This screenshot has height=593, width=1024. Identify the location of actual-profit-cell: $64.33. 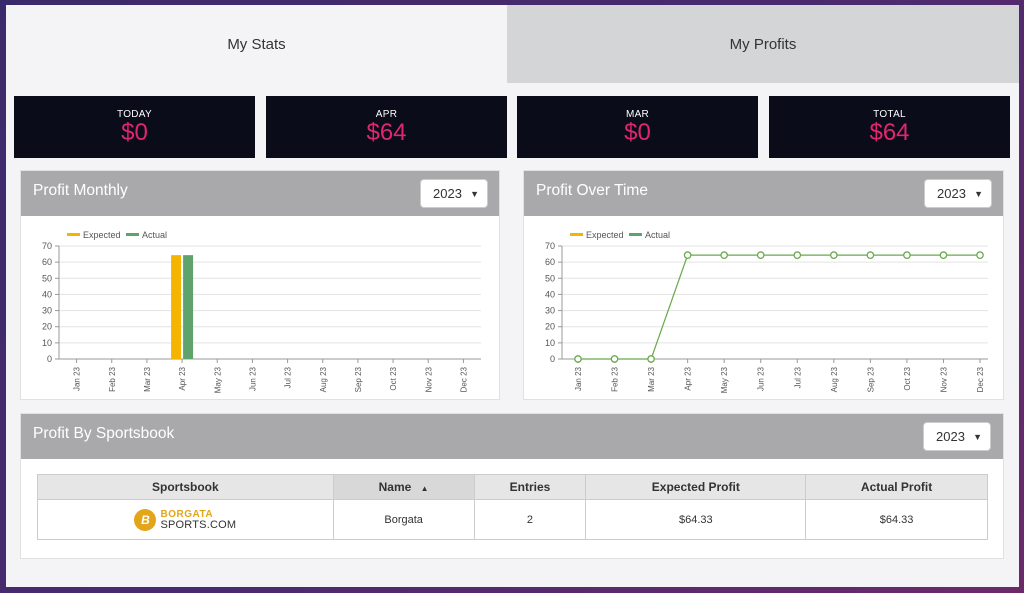
(896, 519).